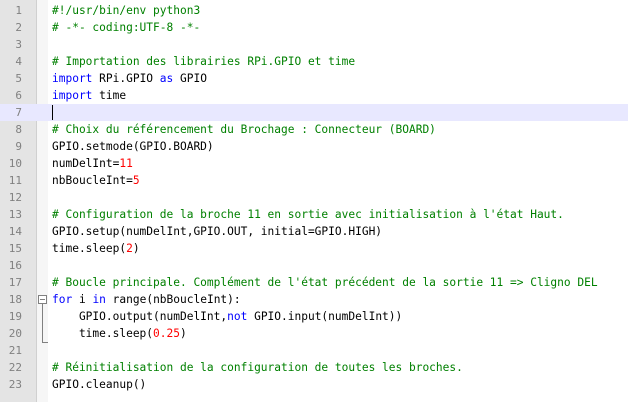 The height and width of the screenshot is (402, 628). I want to click on code-line: 23 GPIO.cleanup(), so click(314, 384).